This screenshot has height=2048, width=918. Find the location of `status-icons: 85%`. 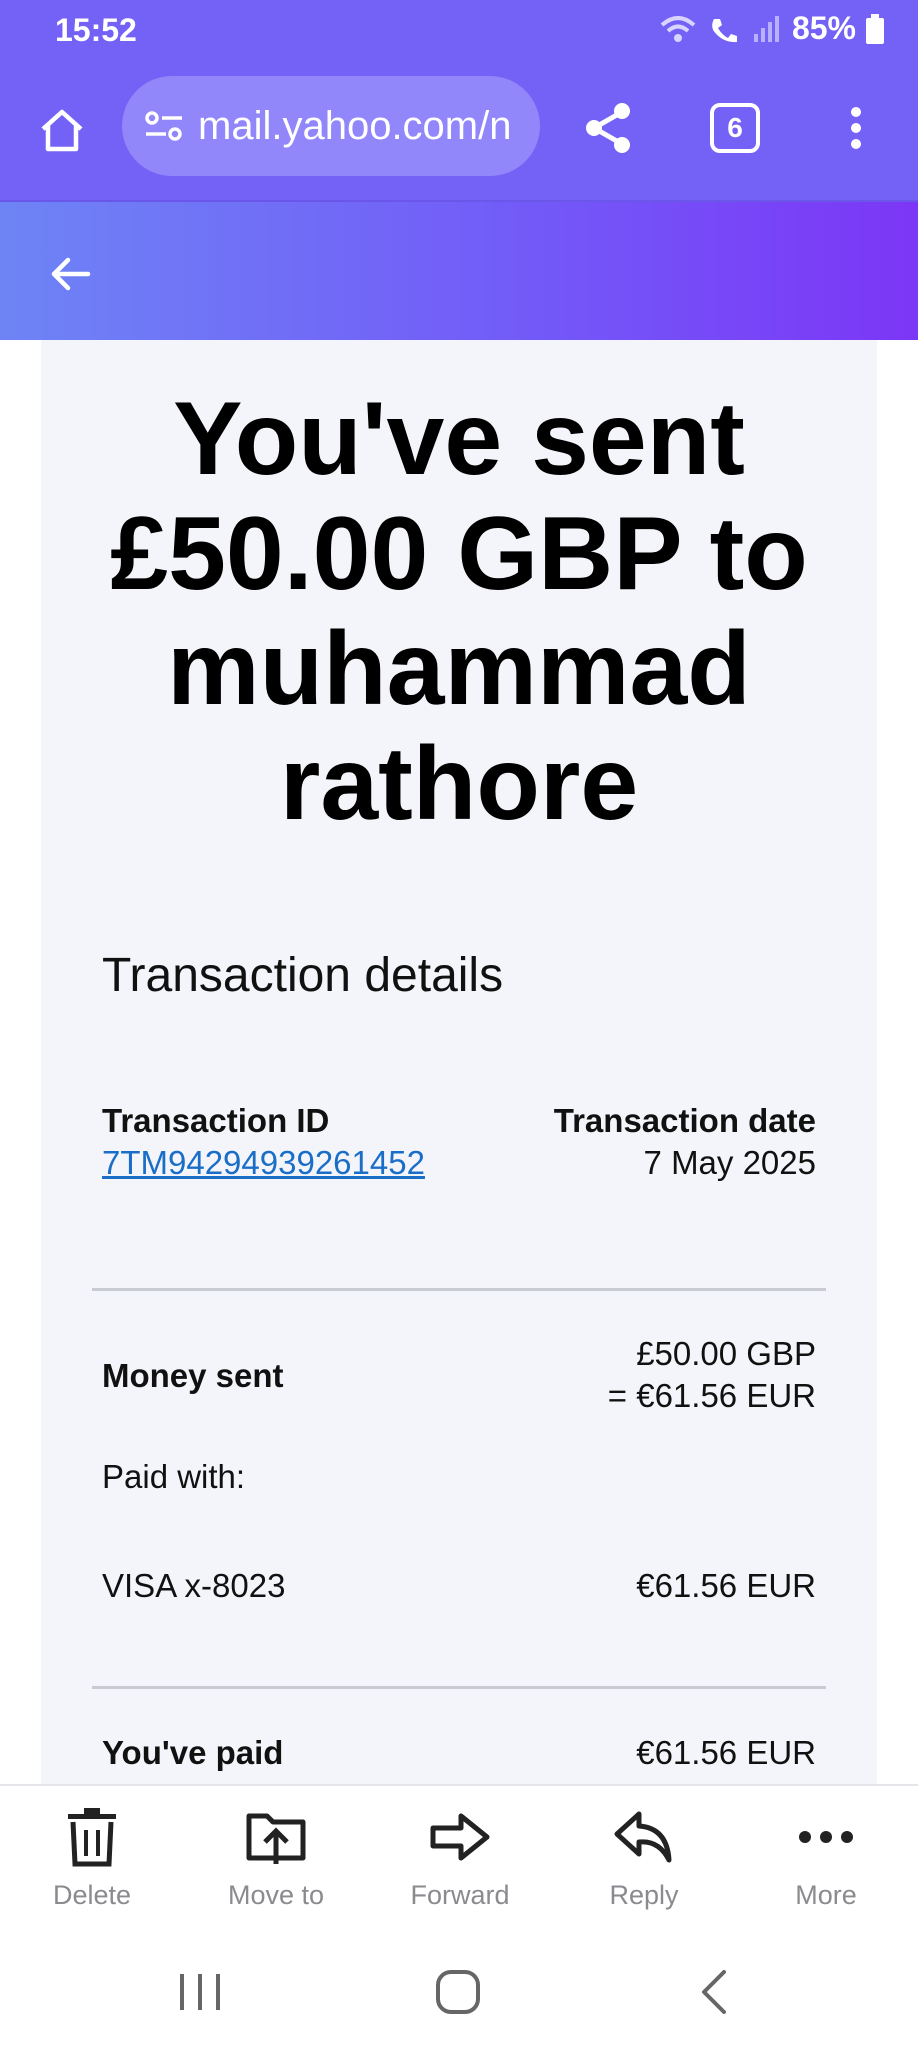

status-icons: 85% is located at coordinates (771, 28).